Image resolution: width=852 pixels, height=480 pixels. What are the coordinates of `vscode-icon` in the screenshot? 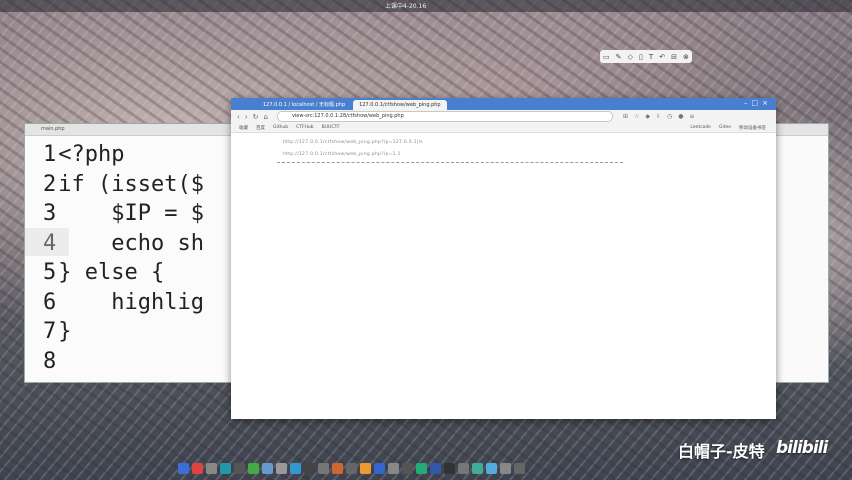 It's located at (435, 468).